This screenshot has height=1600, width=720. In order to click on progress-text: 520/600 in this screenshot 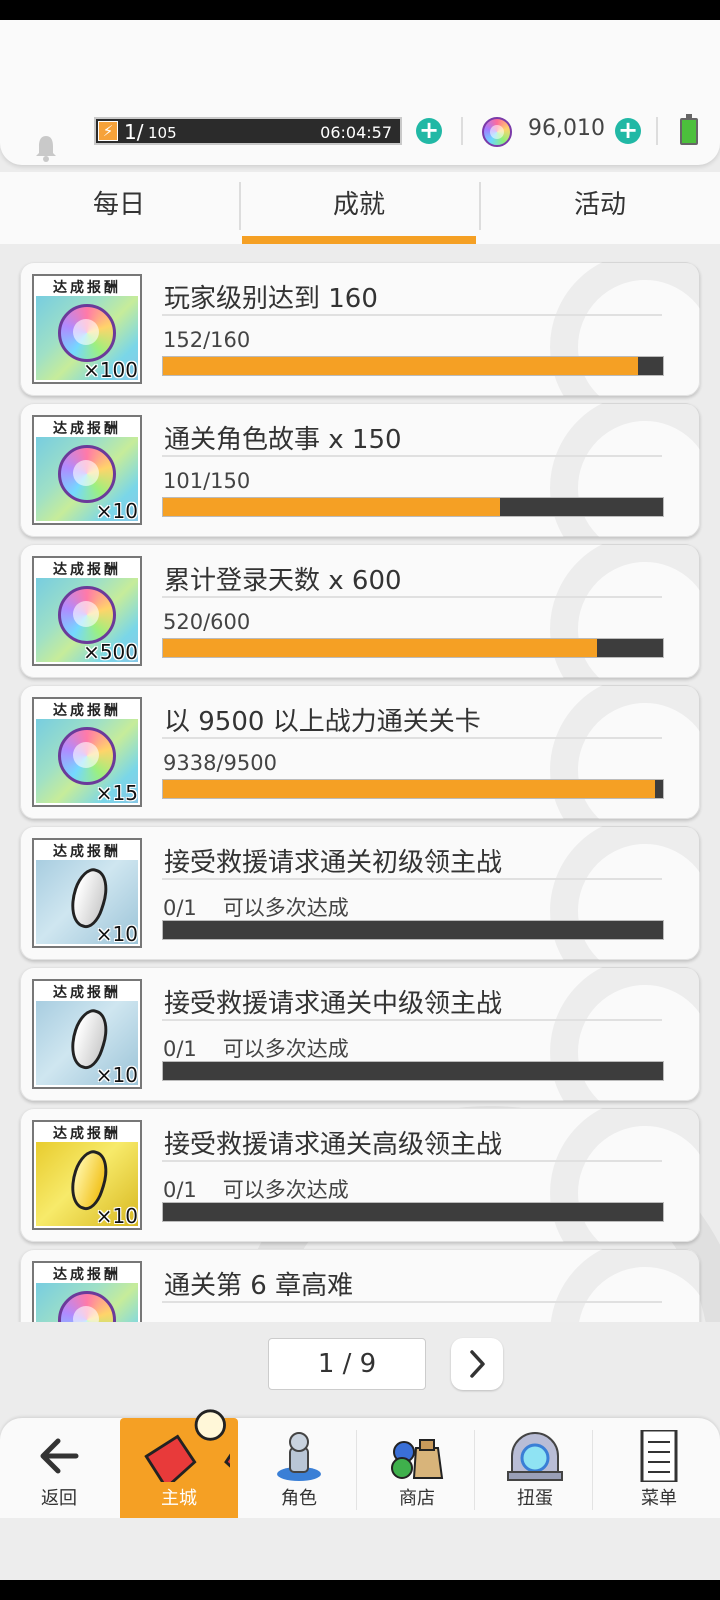, I will do `click(219, 622)`.